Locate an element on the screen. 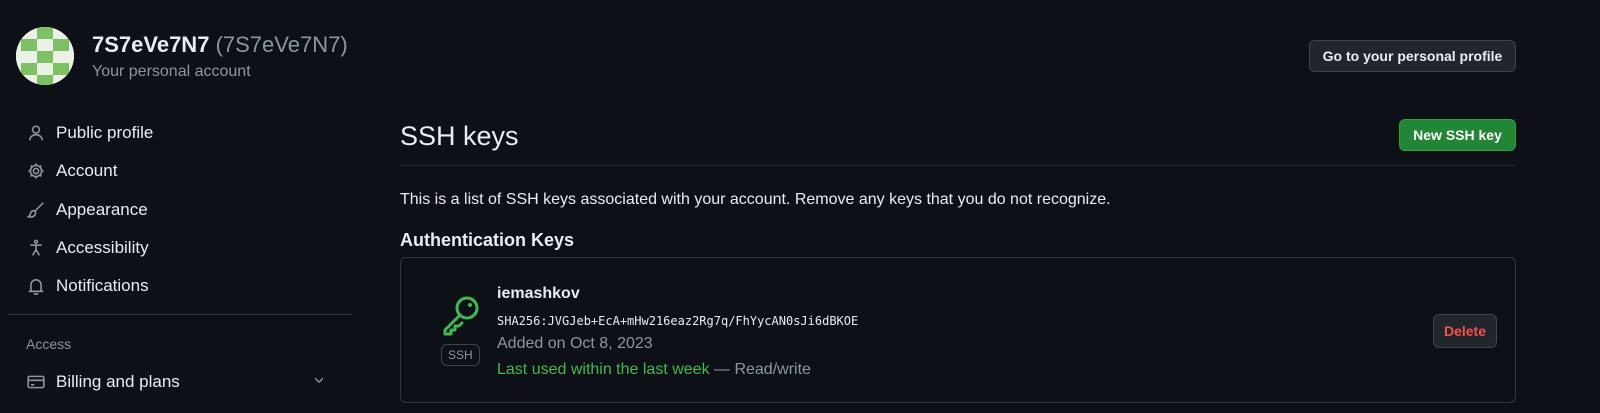  account-name: 7S7eVe7N7 (7S7eVe7N7) is located at coordinates (220, 45).